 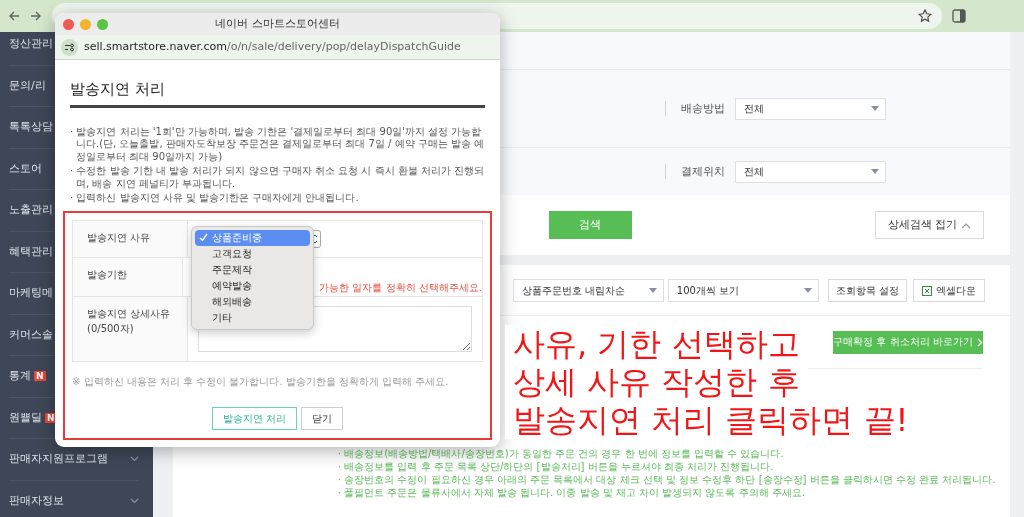 What do you see at coordinates (322, 418) in the screenshot?
I see `close-button: 닫기` at bounding box center [322, 418].